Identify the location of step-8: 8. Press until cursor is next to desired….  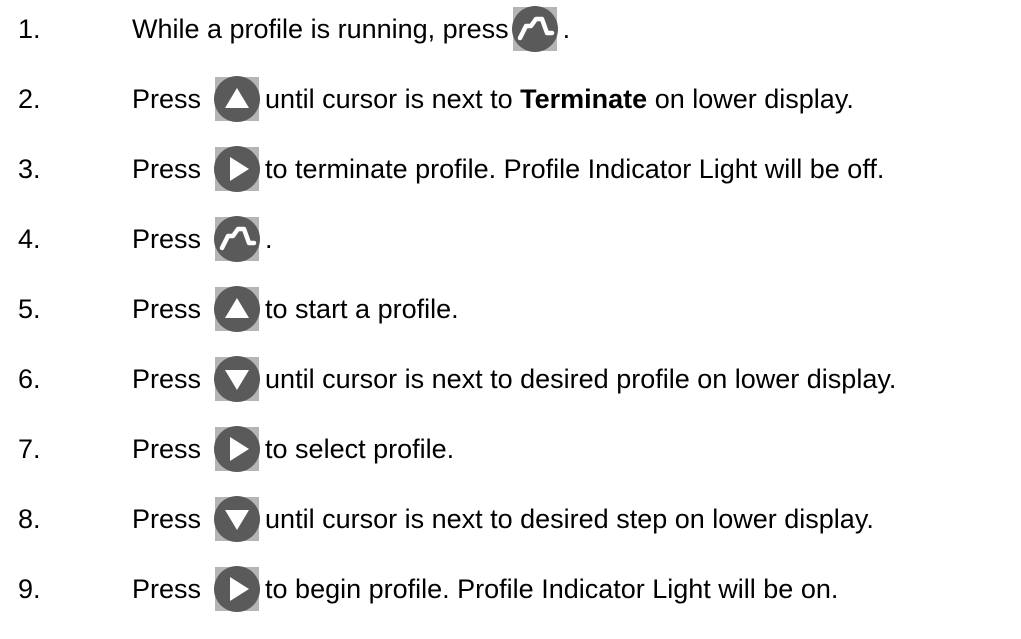
(510, 519).